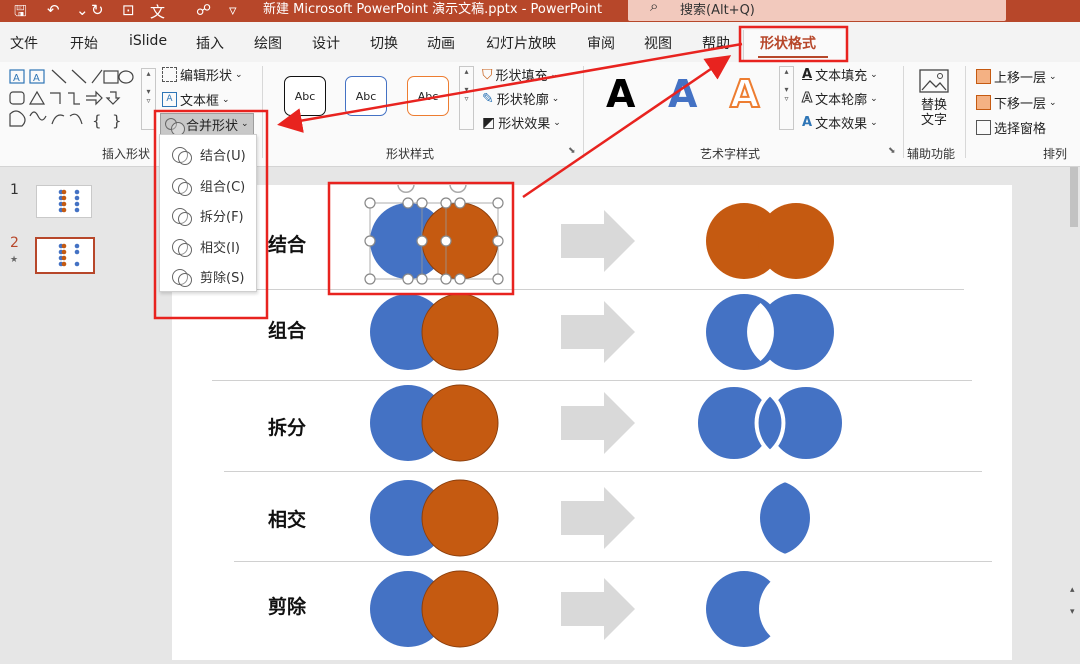 The height and width of the screenshot is (664, 1080). What do you see at coordinates (933, 120) in the screenshot?
I see `alt-text-label-2: 文字` at bounding box center [933, 120].